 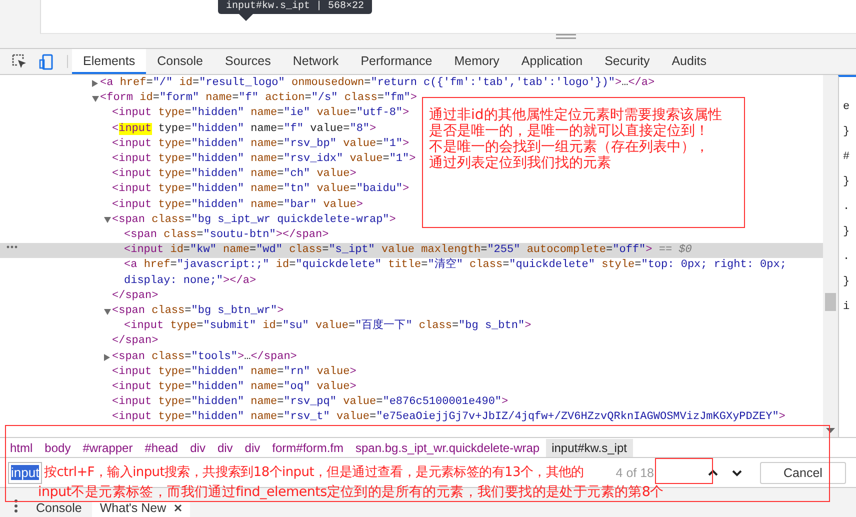 What do you see at coordinates (57, 447) in the screenshot?
I see `breadcrumb-item: body` at bounding box center [57, 447].